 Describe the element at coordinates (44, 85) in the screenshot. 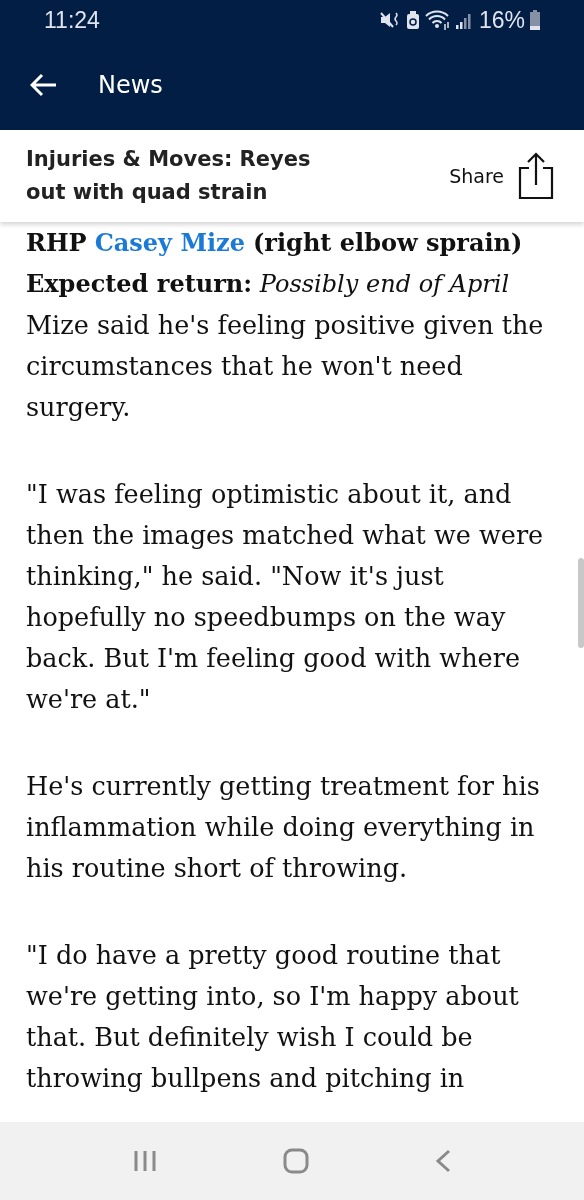

I see `back-arrow-icon` at that location.